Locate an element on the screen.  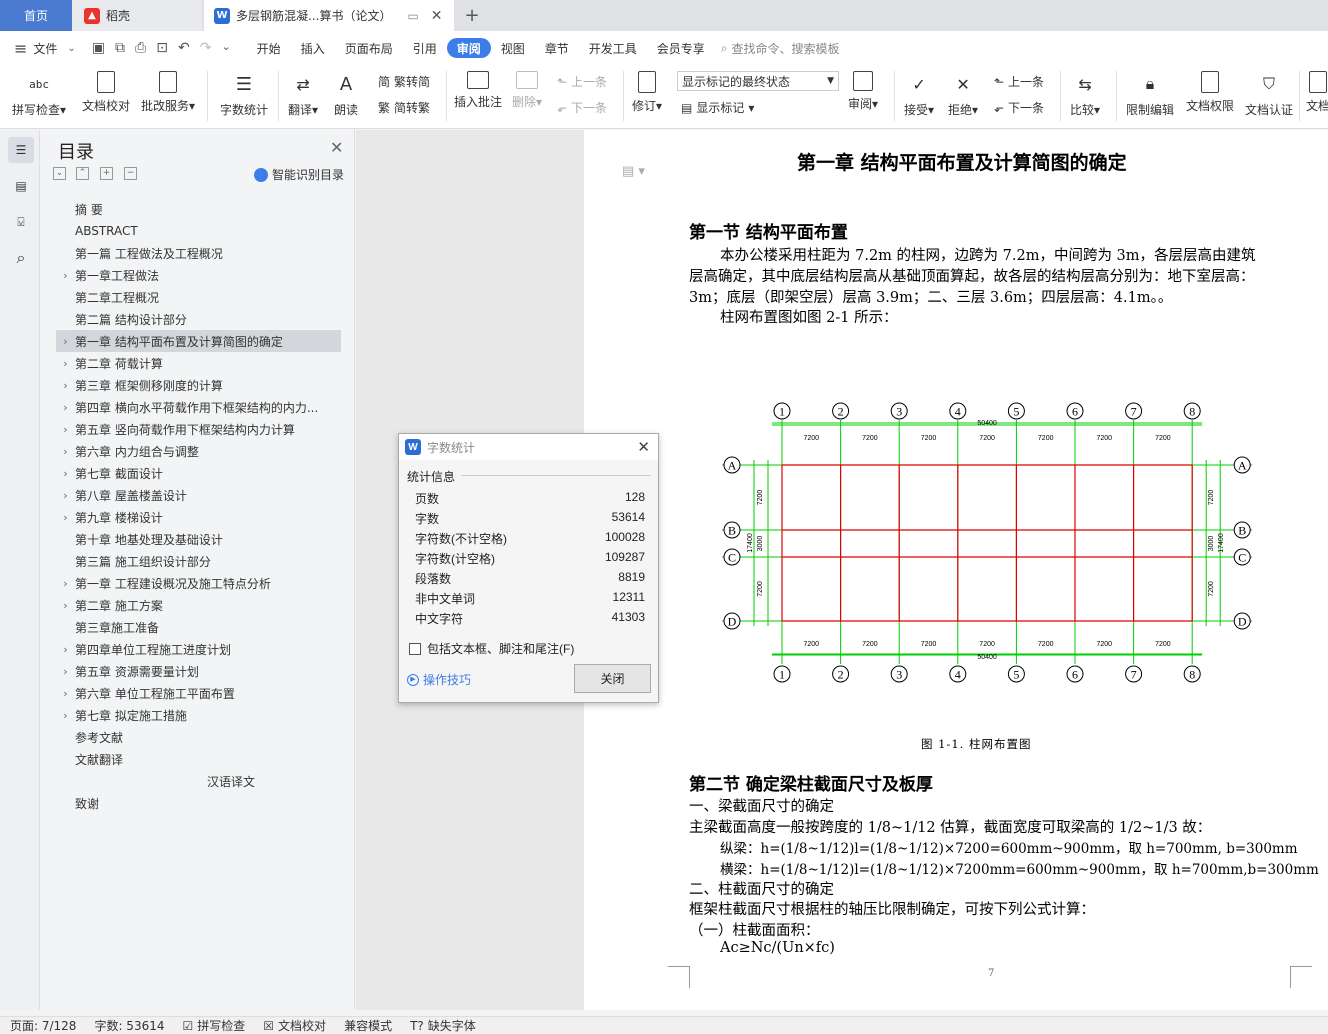
tab-pin-icon: ▭ is located at coordinates (412, 16).